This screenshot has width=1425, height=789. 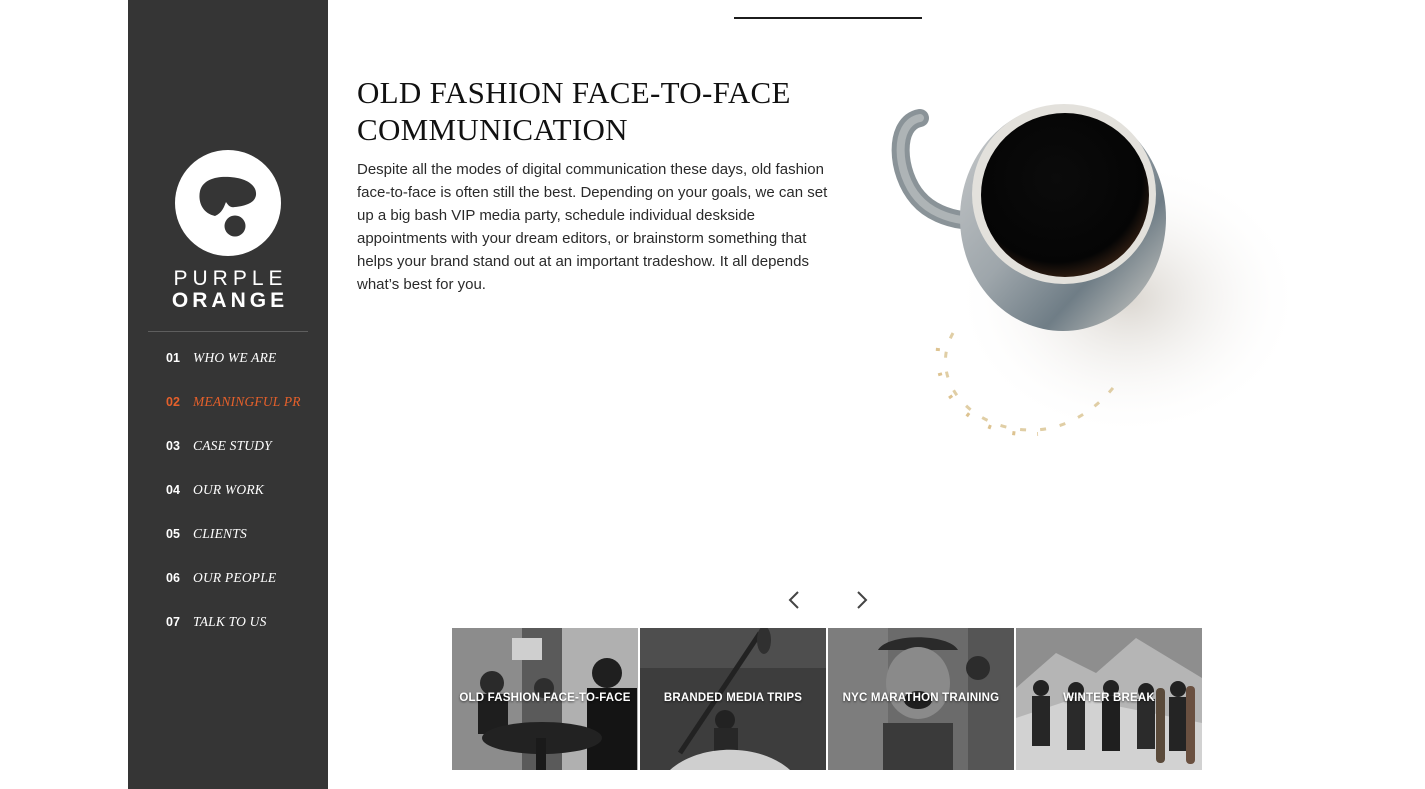 What do you see at coordinates (235, 357) in the screenshot?
I see `nav-item-label: WHO WE ARE` at bounding box center [235, 357].